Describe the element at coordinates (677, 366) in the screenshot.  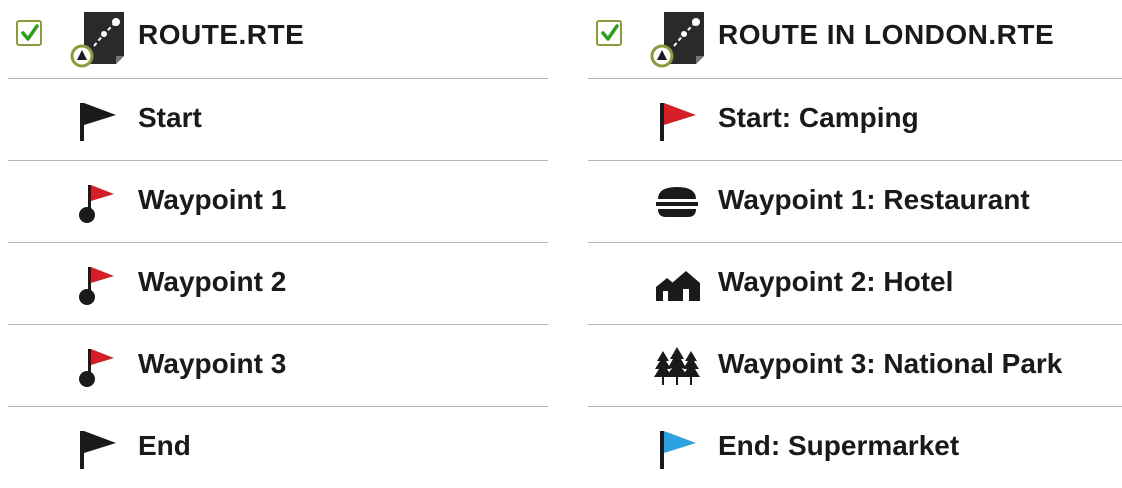
I see `national-park-icon` at that location.